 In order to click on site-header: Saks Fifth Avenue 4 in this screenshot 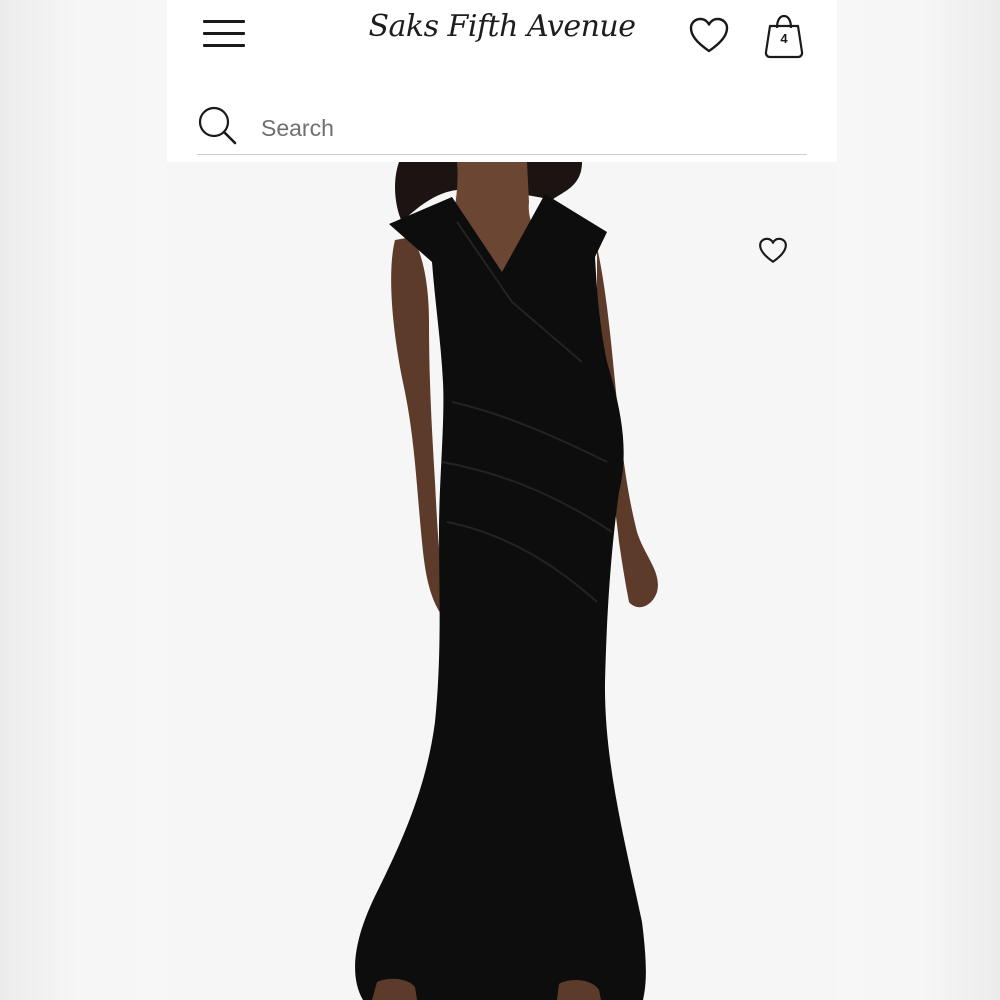, I will do `click(502, 81)`.